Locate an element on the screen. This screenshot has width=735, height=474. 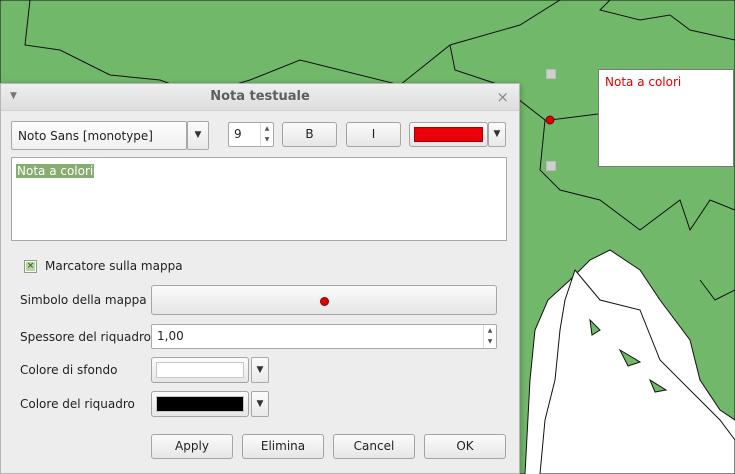
delete-label: Elimina is located at coordinates (283, 446).